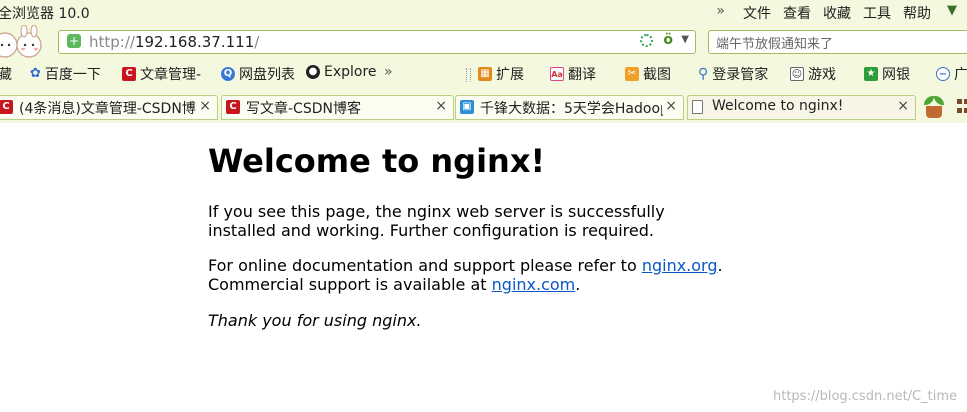 The width and height of the screenshot is (967, 412). Describe the element at coordinates (797, 13) in the screenshot. I see `menu-view: 查看` at that location.